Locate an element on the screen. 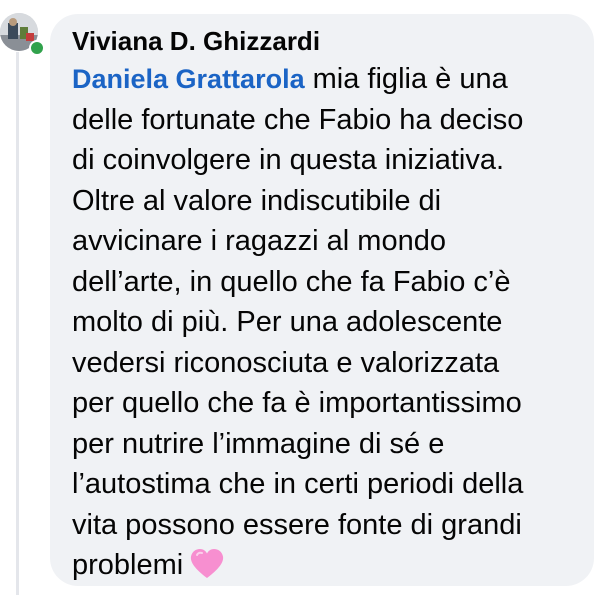  comment-line-2: delle fortunate che Fabio ha deciso is located at coordinates (298, 119).